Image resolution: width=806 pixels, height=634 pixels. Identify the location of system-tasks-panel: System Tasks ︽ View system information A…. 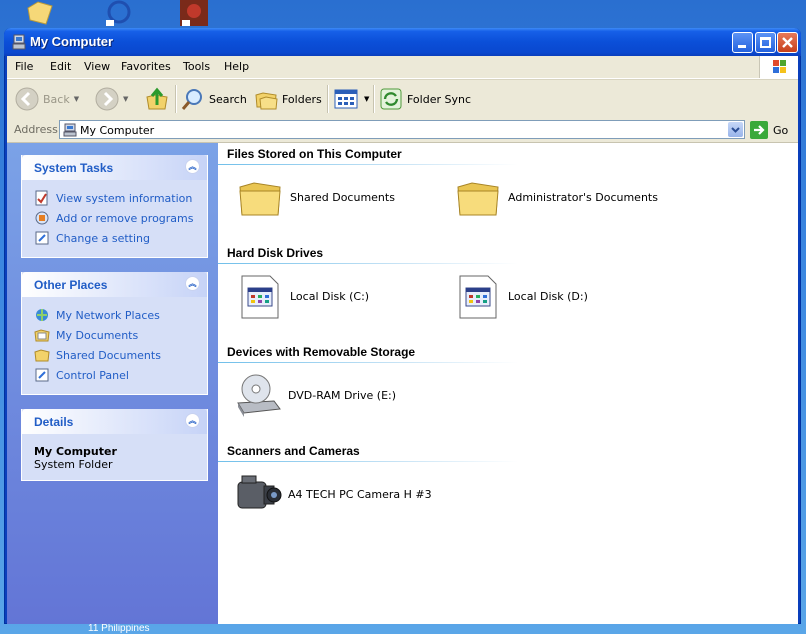
(114, 206).